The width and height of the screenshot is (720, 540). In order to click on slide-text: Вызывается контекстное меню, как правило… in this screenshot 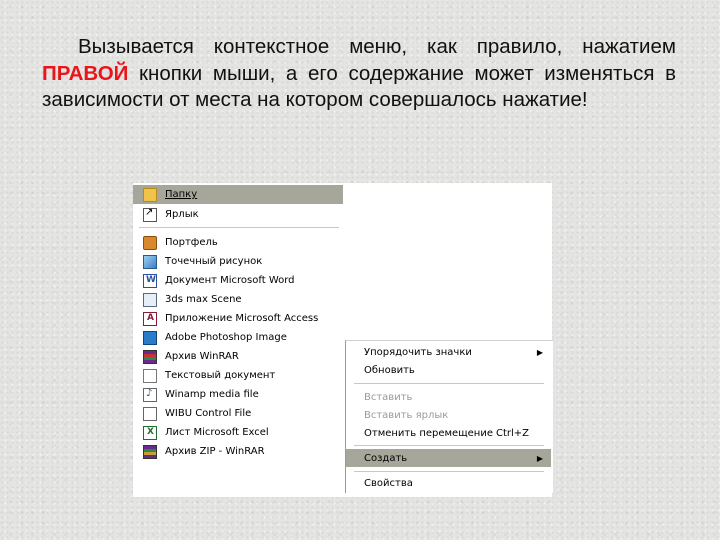, I will do `click(359, 74)`.